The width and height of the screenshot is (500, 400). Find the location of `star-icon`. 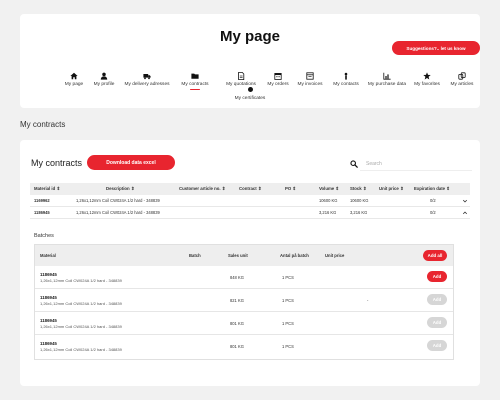

star-icon is located at coordinates (427, 76).